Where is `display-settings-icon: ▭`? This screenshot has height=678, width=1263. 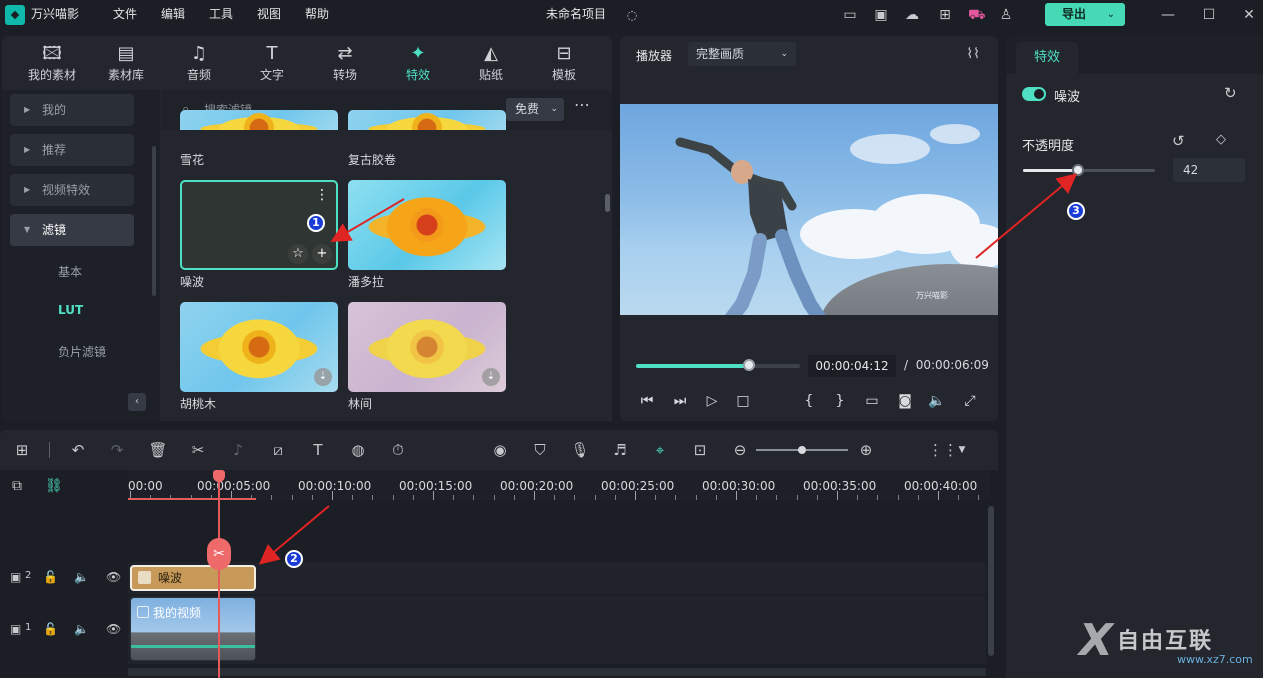 display-settings-icon: ▭ is located at coordinates (872, 401).